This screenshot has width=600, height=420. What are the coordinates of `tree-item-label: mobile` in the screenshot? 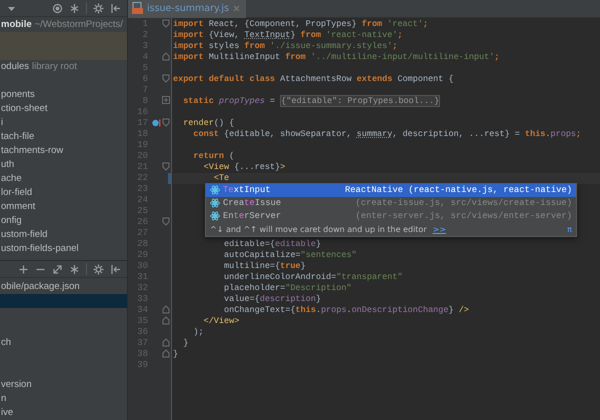 It's located at (16, 24).